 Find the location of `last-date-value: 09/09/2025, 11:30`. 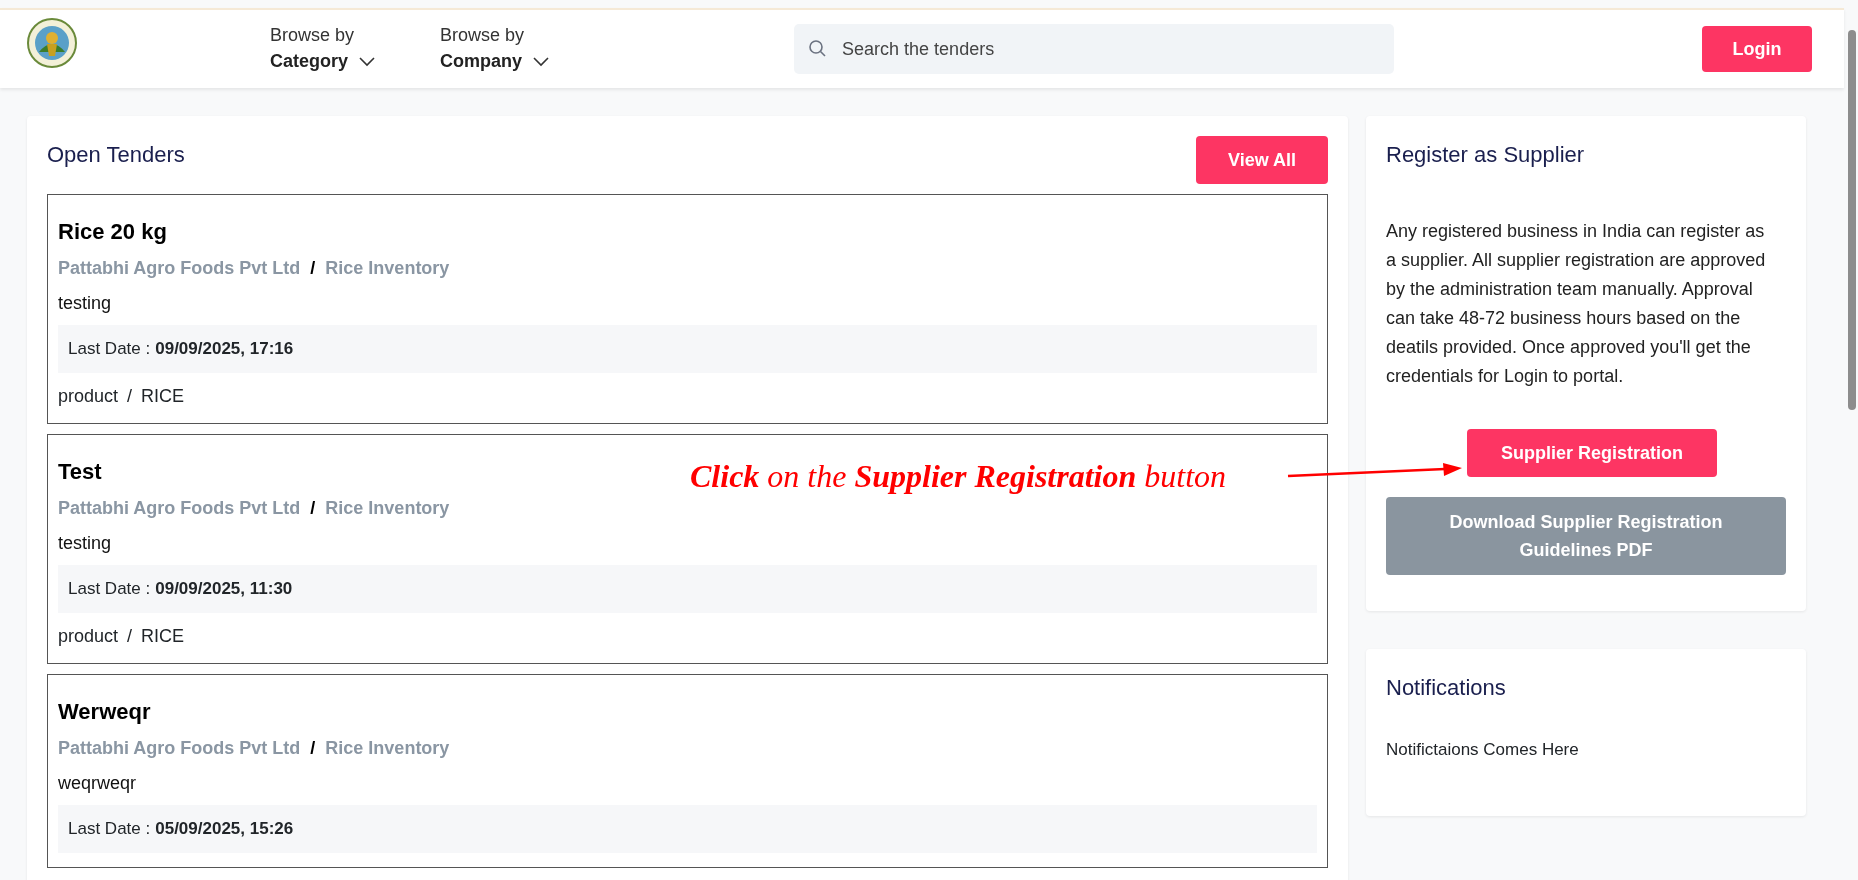

last-date-value: 09/09/2025, 11:30 is located at coordinates (224, 588).